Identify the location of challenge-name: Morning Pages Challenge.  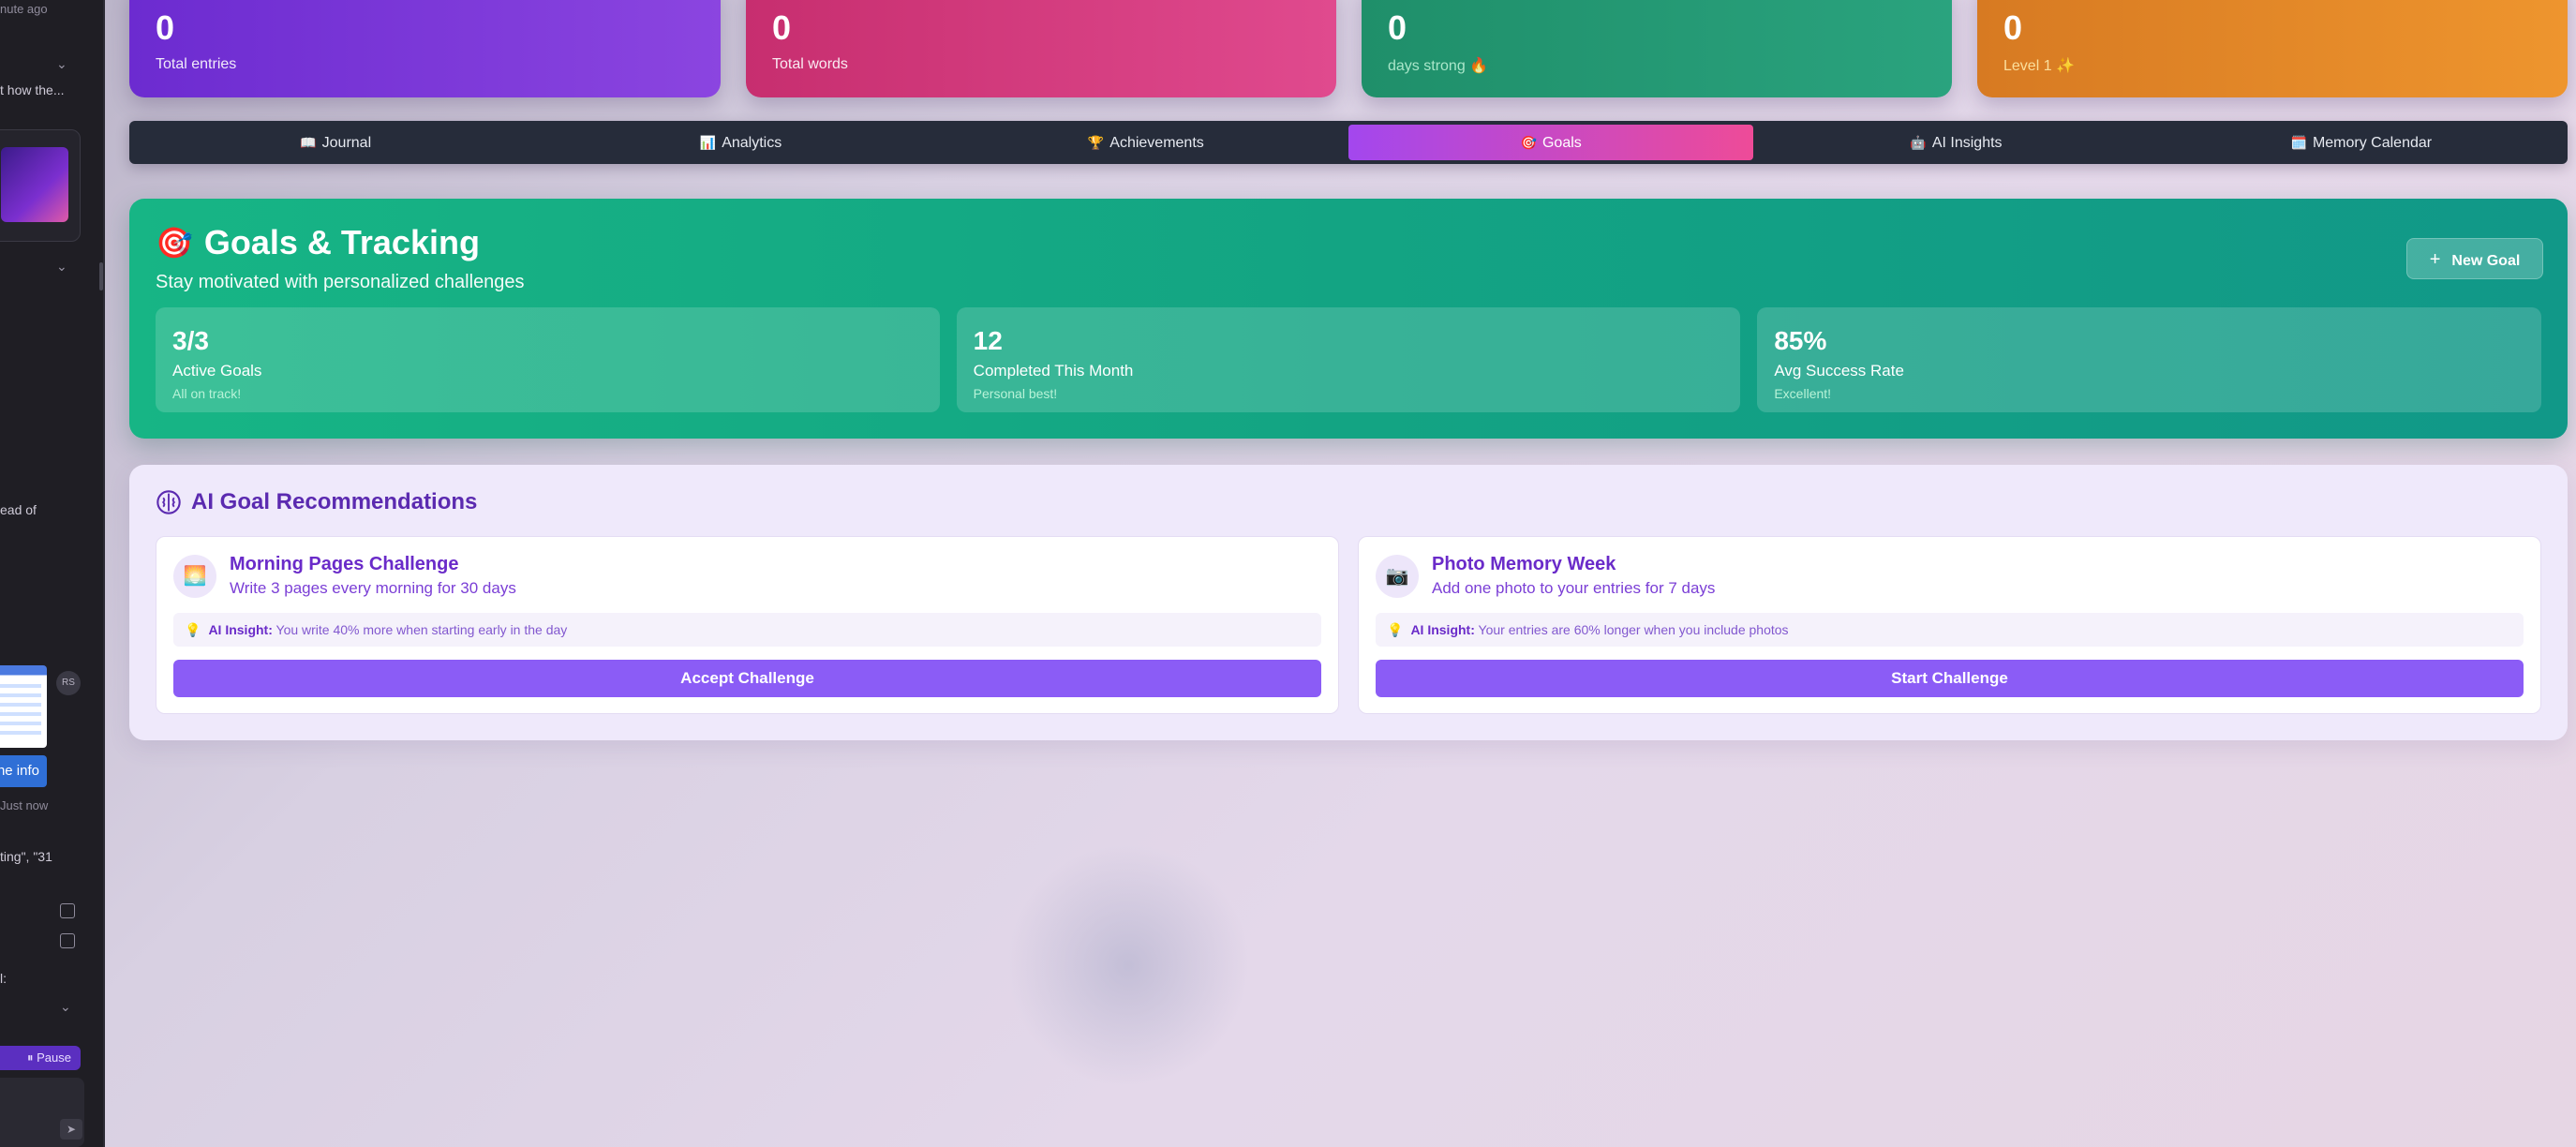
(344, 564).